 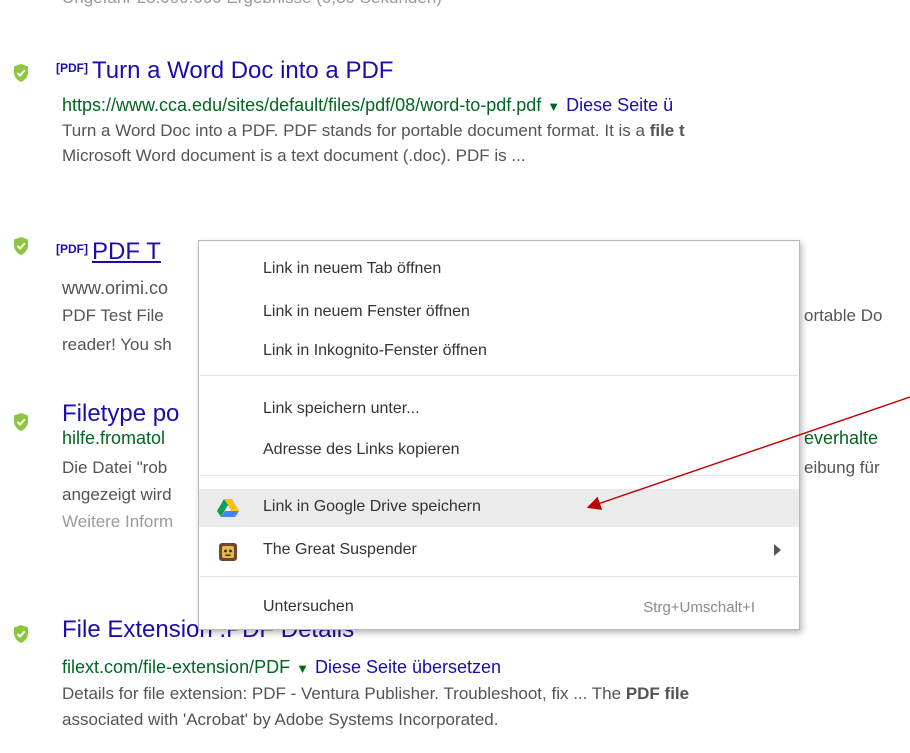 I want to click on menu-item-inspect: Untersuchen Strg+Umschalt+I, so click(x=499, y=608).